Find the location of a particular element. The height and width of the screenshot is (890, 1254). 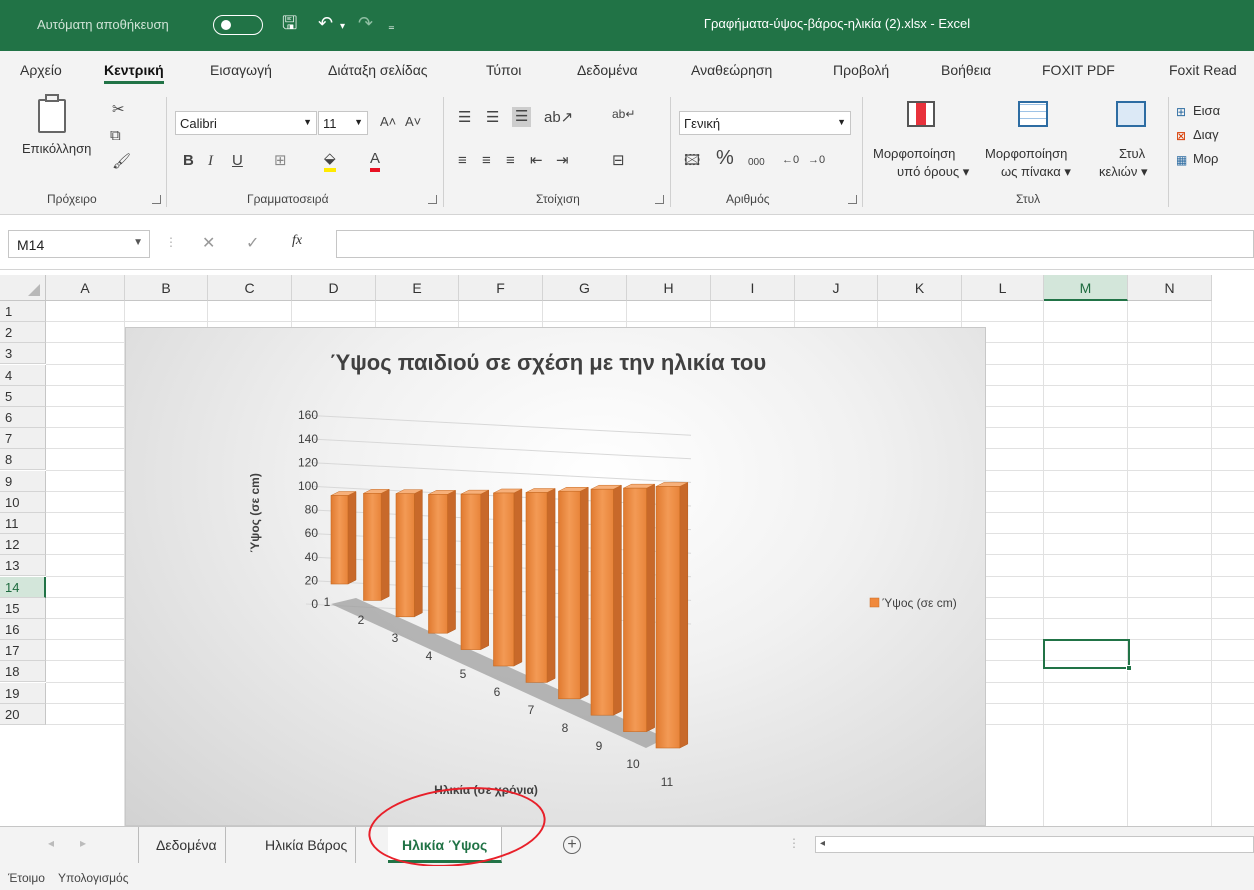

fill-handle is located at coordinates (1129, 668).